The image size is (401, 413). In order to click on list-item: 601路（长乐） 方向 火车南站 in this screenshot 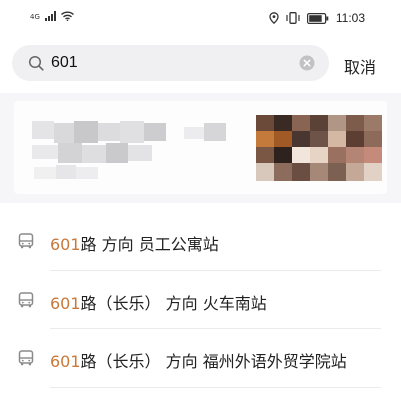, I will do `click(200, 300)`.